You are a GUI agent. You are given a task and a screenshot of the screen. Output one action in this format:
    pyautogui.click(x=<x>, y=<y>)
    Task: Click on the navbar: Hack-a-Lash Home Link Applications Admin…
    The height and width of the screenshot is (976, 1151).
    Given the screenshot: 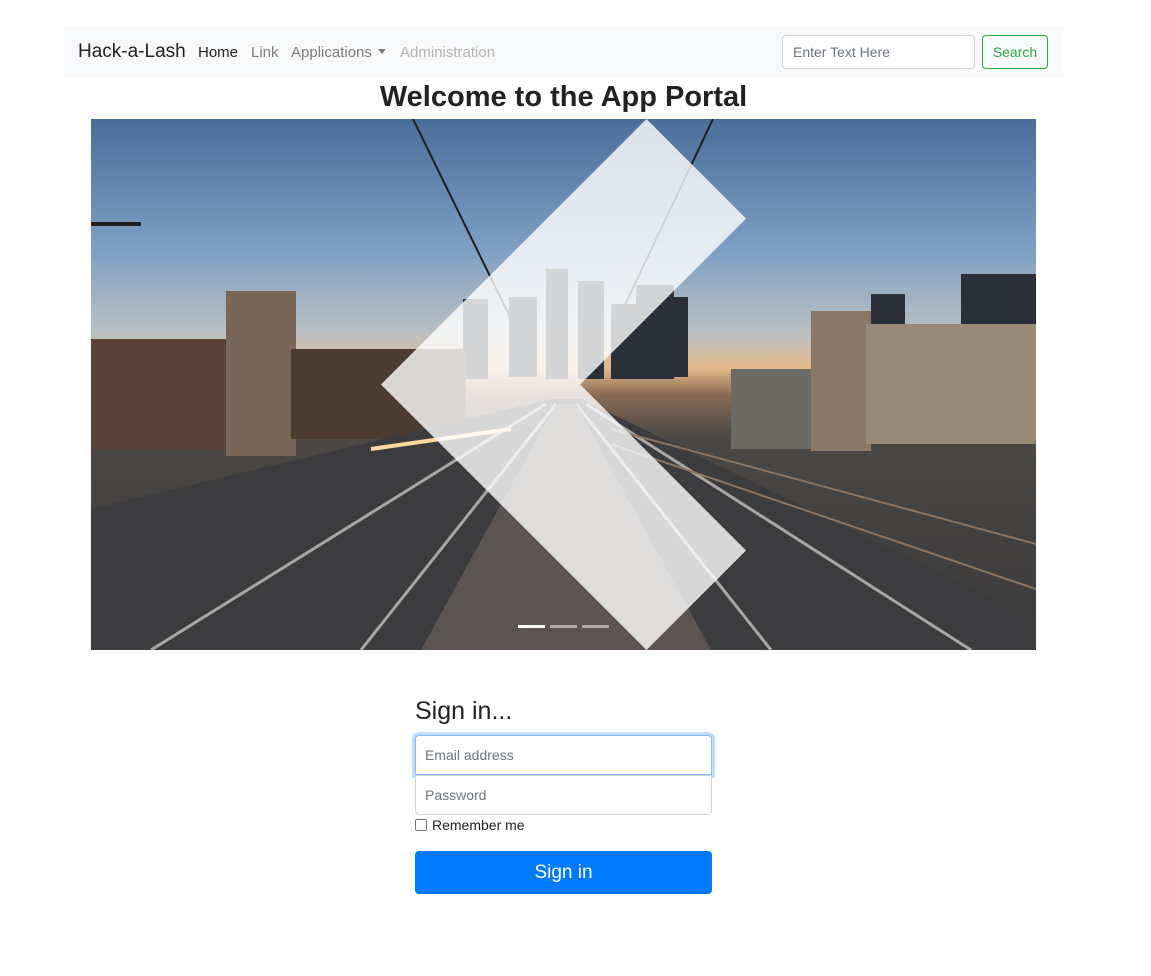 What is the action you would take?
    pyautogui.click(x=563, y=52)
    